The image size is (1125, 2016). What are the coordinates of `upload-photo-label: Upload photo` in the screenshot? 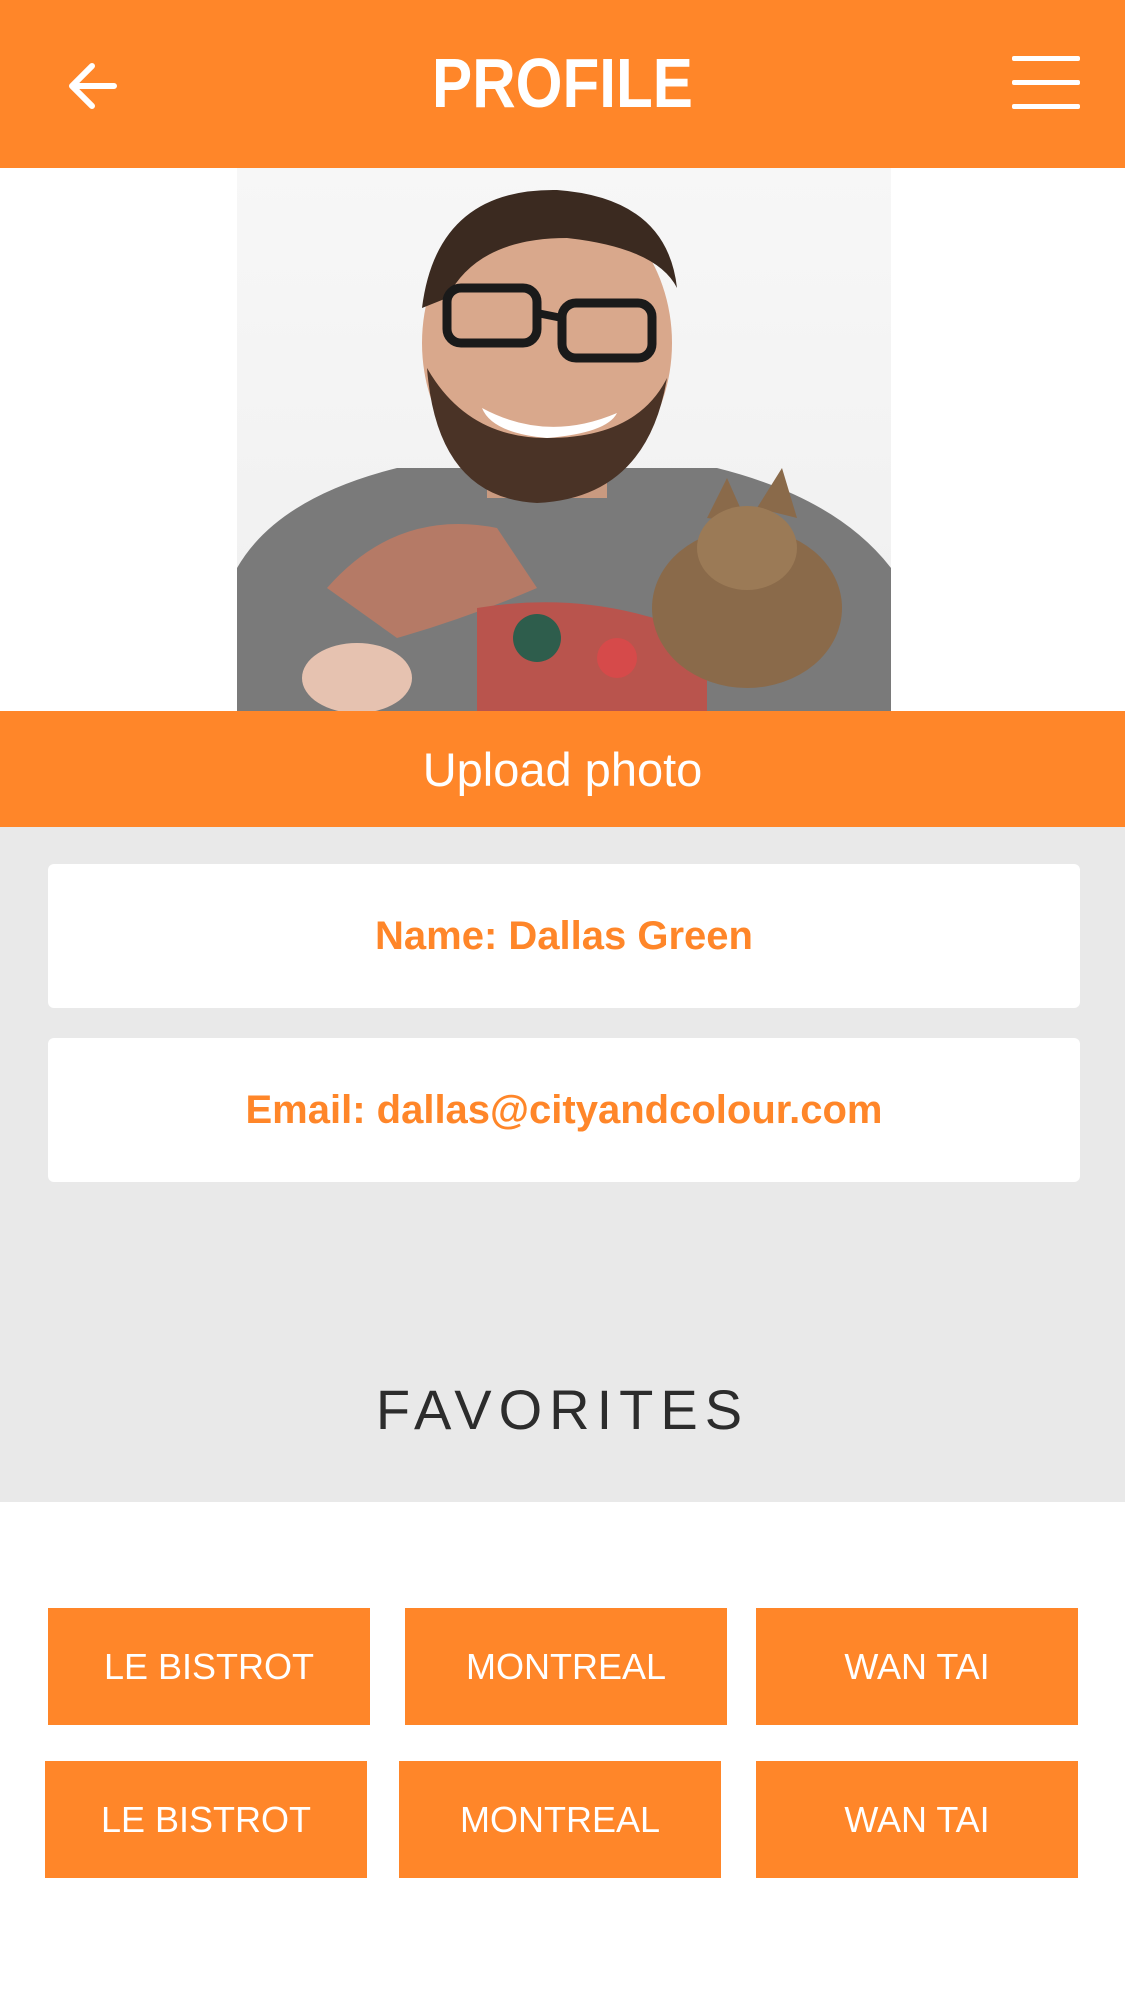 It's located at (562, 769).